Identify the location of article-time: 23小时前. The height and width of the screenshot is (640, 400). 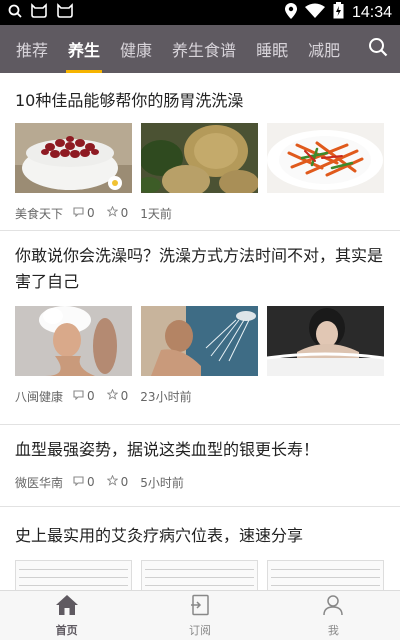
(166, 396).